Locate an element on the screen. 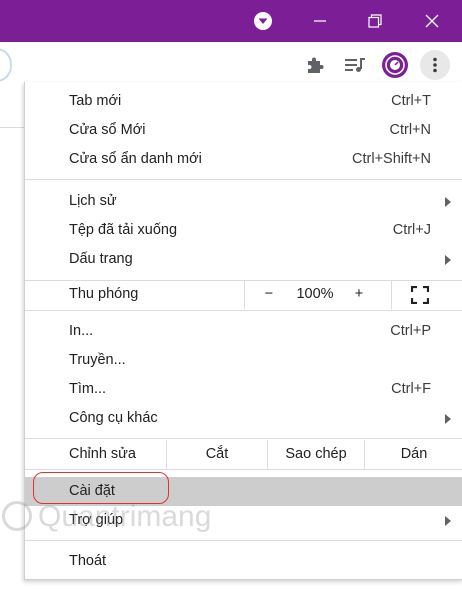 The height and width of the screenshot is (592, 462). cut-button: Cắt is located at coordinates (217, 454).